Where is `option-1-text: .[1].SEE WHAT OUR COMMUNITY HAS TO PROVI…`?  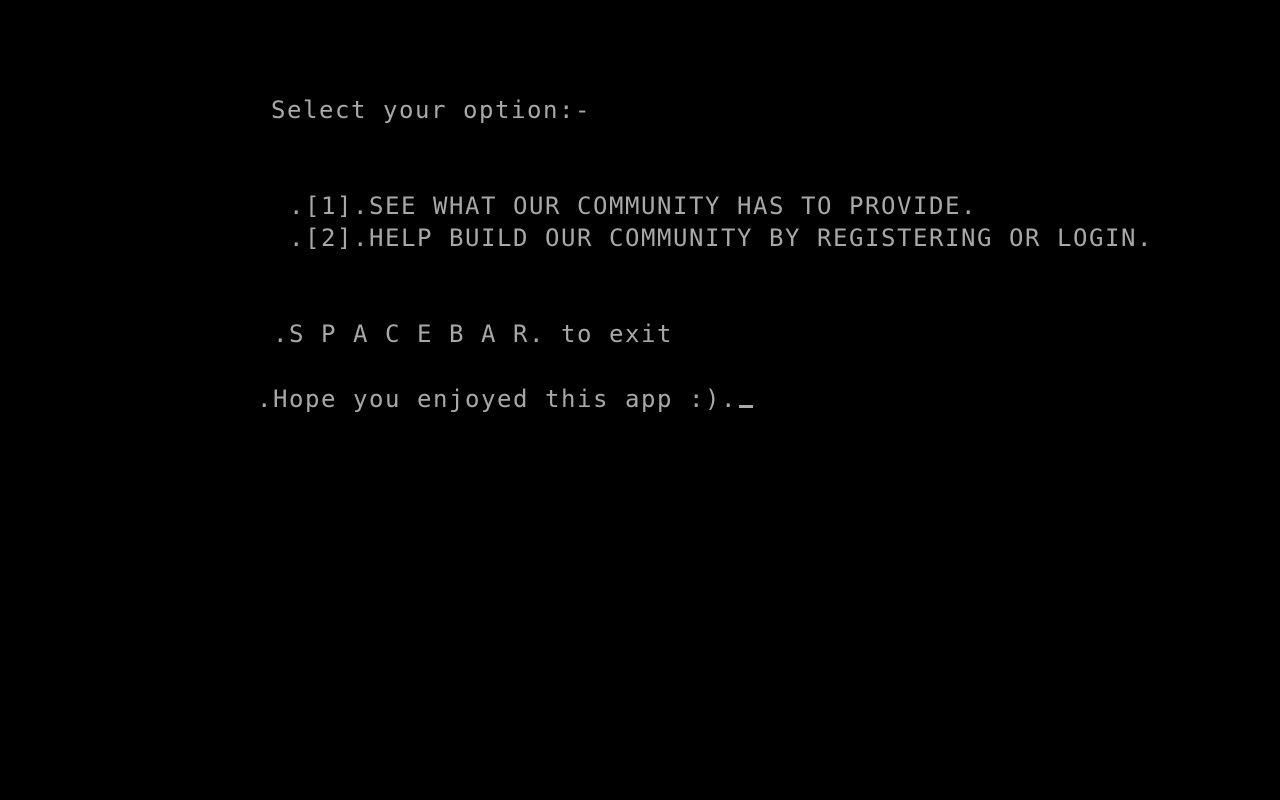
option-1-text: .[1].SEE WHAT OUR COMMUNITY HAS TO PROVI… is located at coordinates (633, 206).